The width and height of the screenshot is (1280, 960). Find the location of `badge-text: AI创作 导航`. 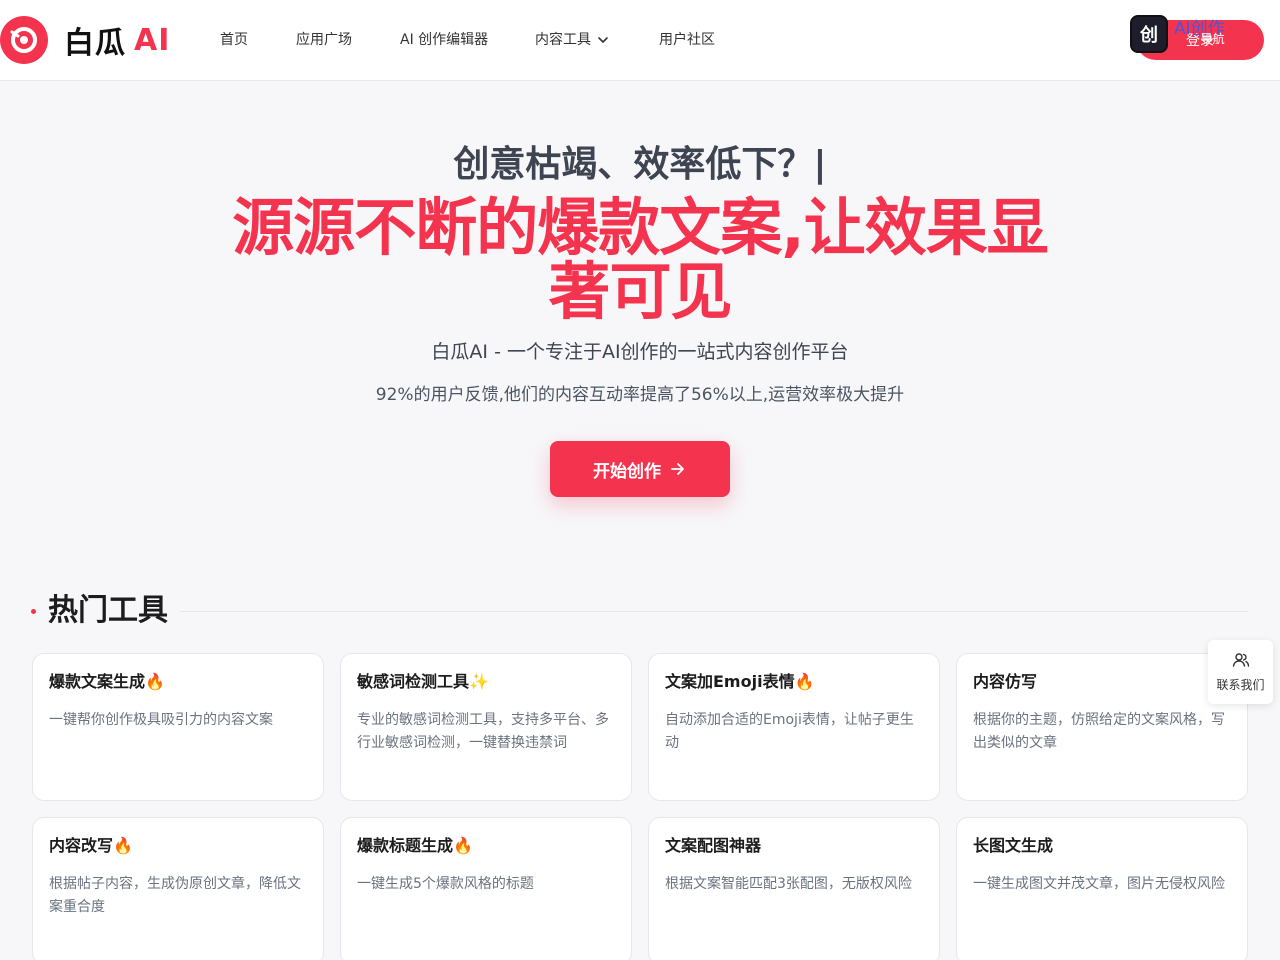

badge-text: AI创作 导航 is located at coordinates (1199, 34).